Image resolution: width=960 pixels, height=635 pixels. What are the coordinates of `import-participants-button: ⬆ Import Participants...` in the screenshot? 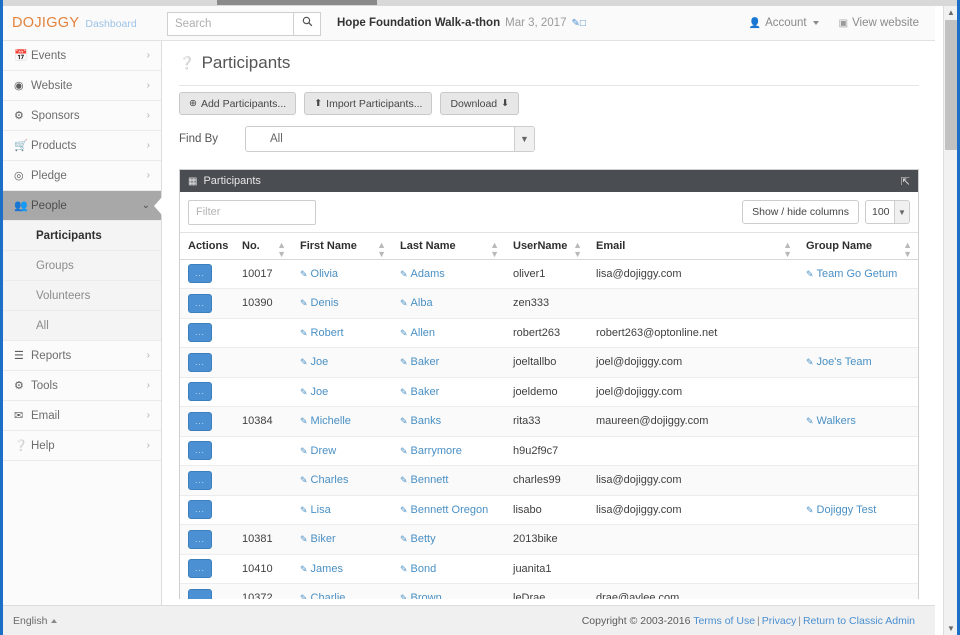 It's located at (368, 103).